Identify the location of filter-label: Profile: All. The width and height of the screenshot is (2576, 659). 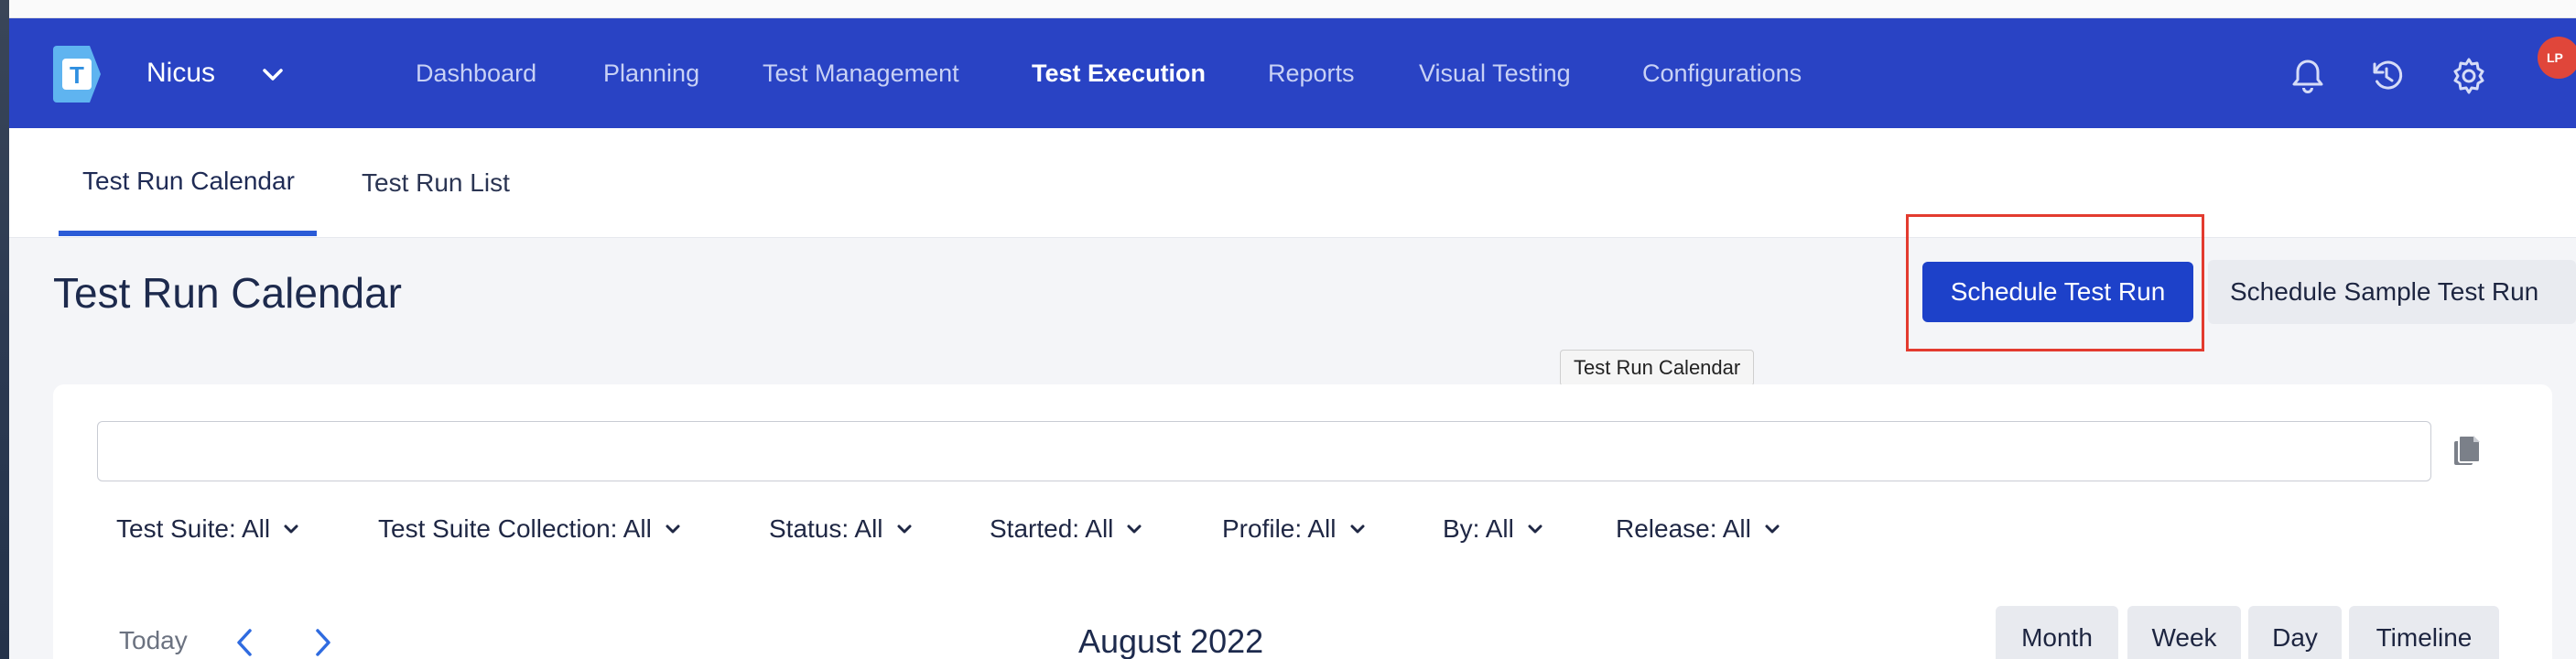
(1279, 528).